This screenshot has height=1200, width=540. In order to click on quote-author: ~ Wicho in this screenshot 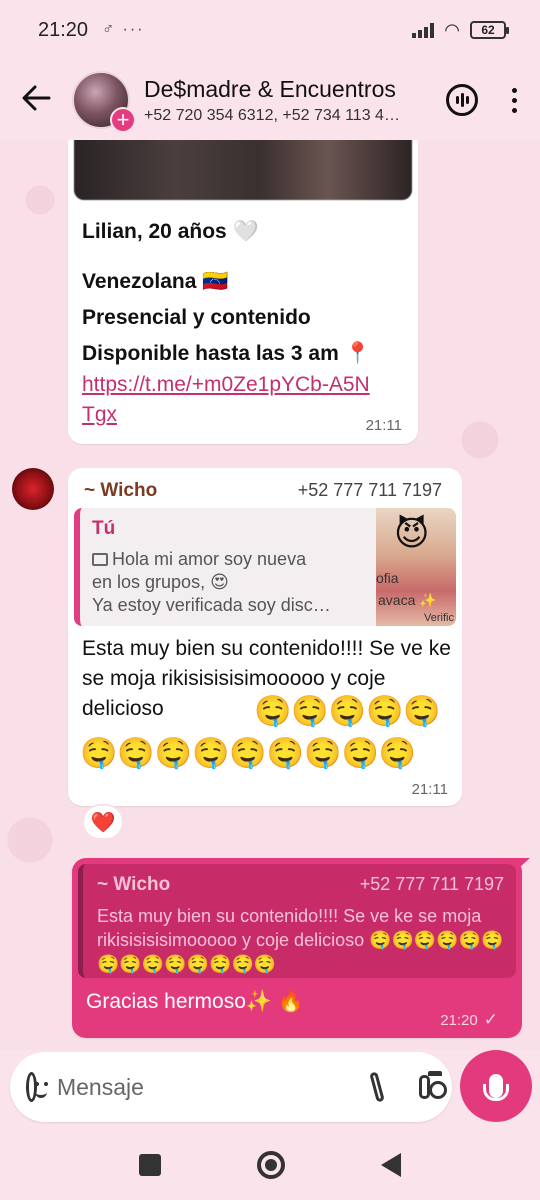, I will do `click(134, 884)`.